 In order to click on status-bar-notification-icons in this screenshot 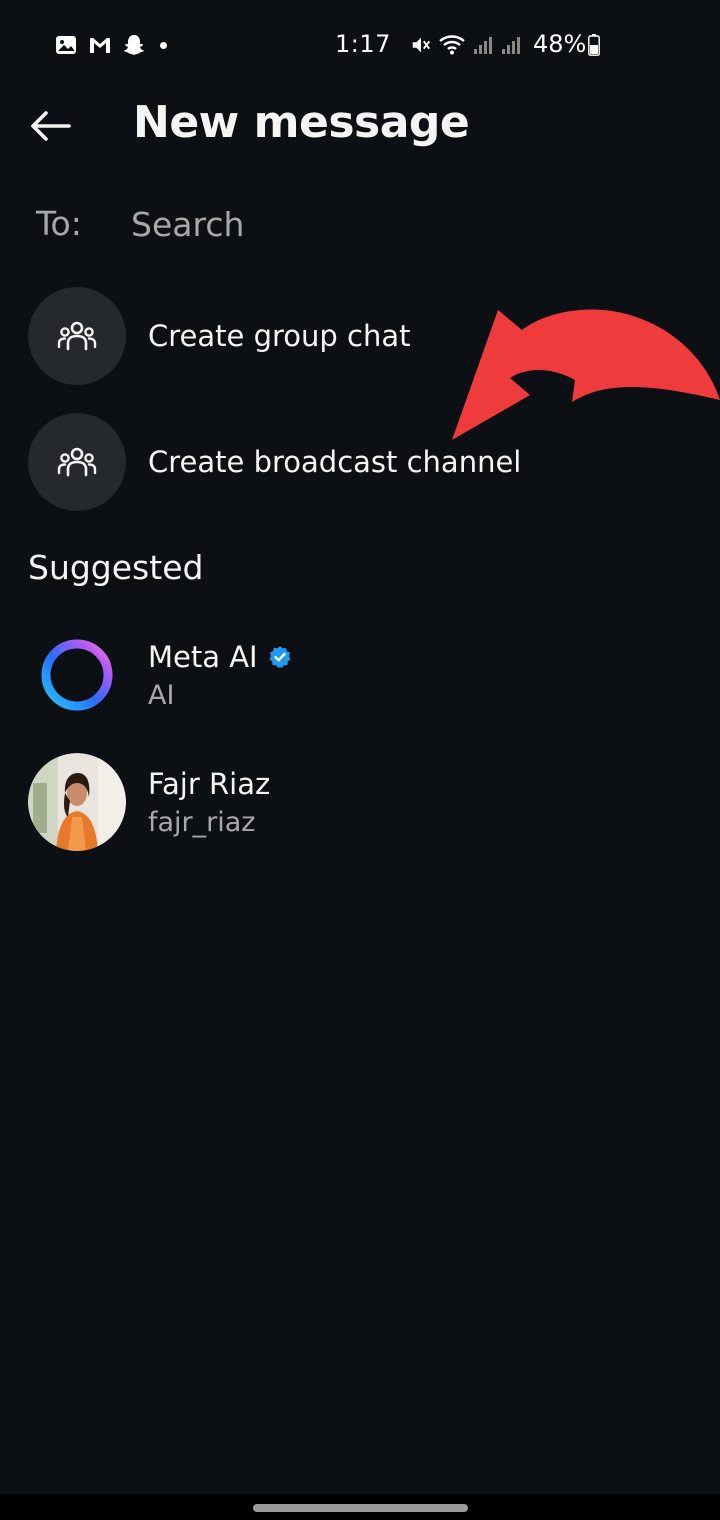, I will do `click(110, 45)`.